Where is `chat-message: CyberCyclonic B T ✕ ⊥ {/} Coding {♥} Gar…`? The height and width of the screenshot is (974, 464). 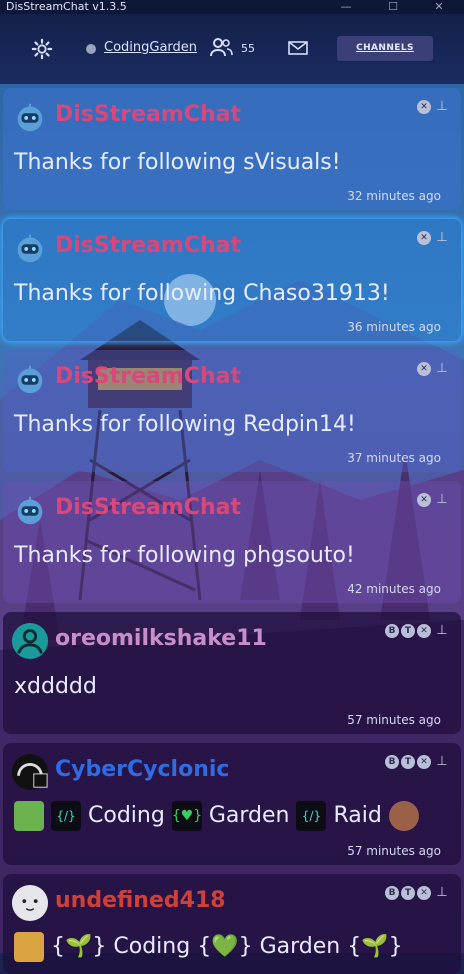
chat-message: CyberCyclonic B T ✕ ⊥ {/} Coding {♥} Gar… is located at coordinates (232, 804).